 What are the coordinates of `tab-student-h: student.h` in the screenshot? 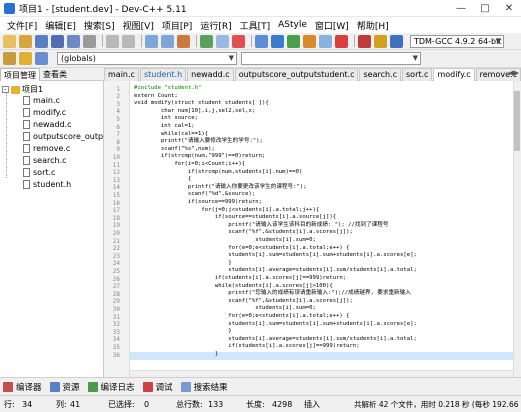 It's located at (163, 74).